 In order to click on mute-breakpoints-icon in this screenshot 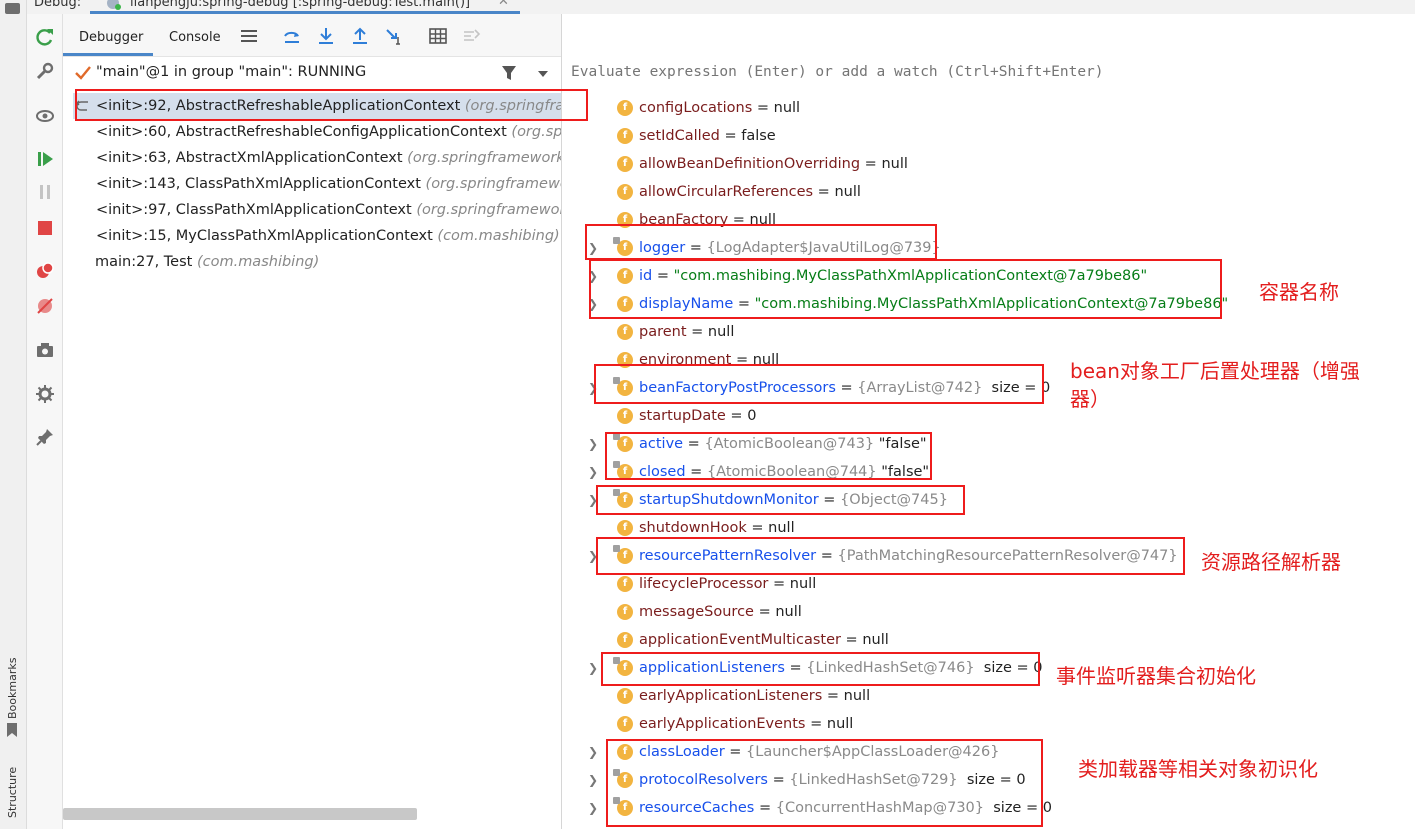, I will do `click(45, 306)`.